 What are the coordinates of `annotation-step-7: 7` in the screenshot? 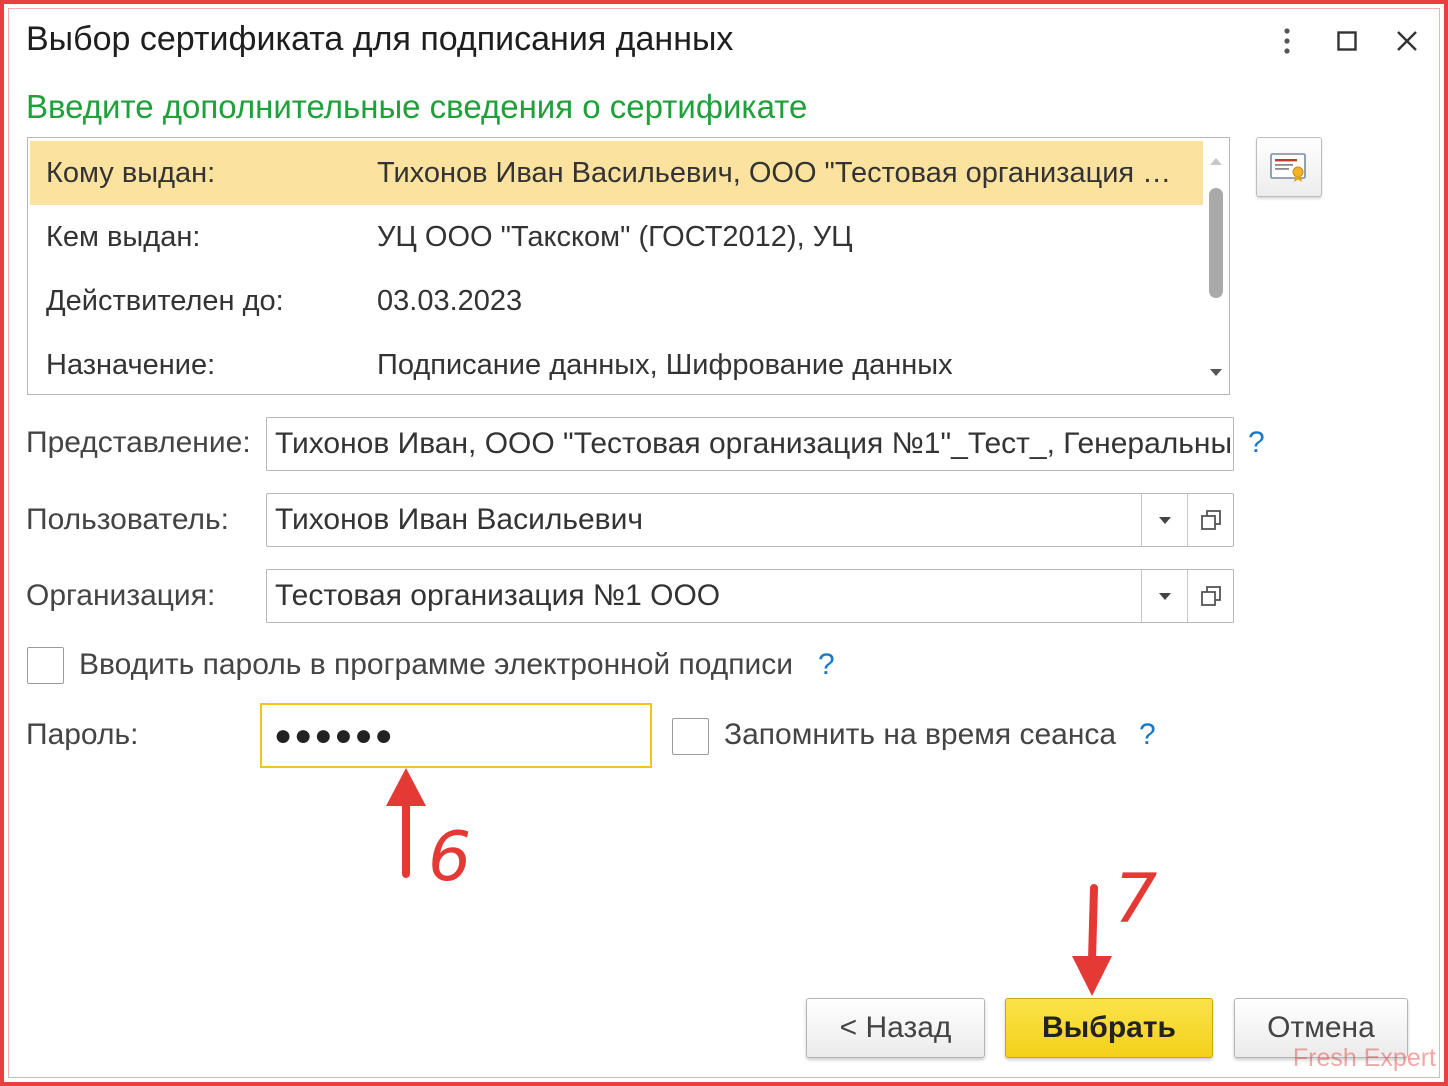 It's located at (1136, 899).